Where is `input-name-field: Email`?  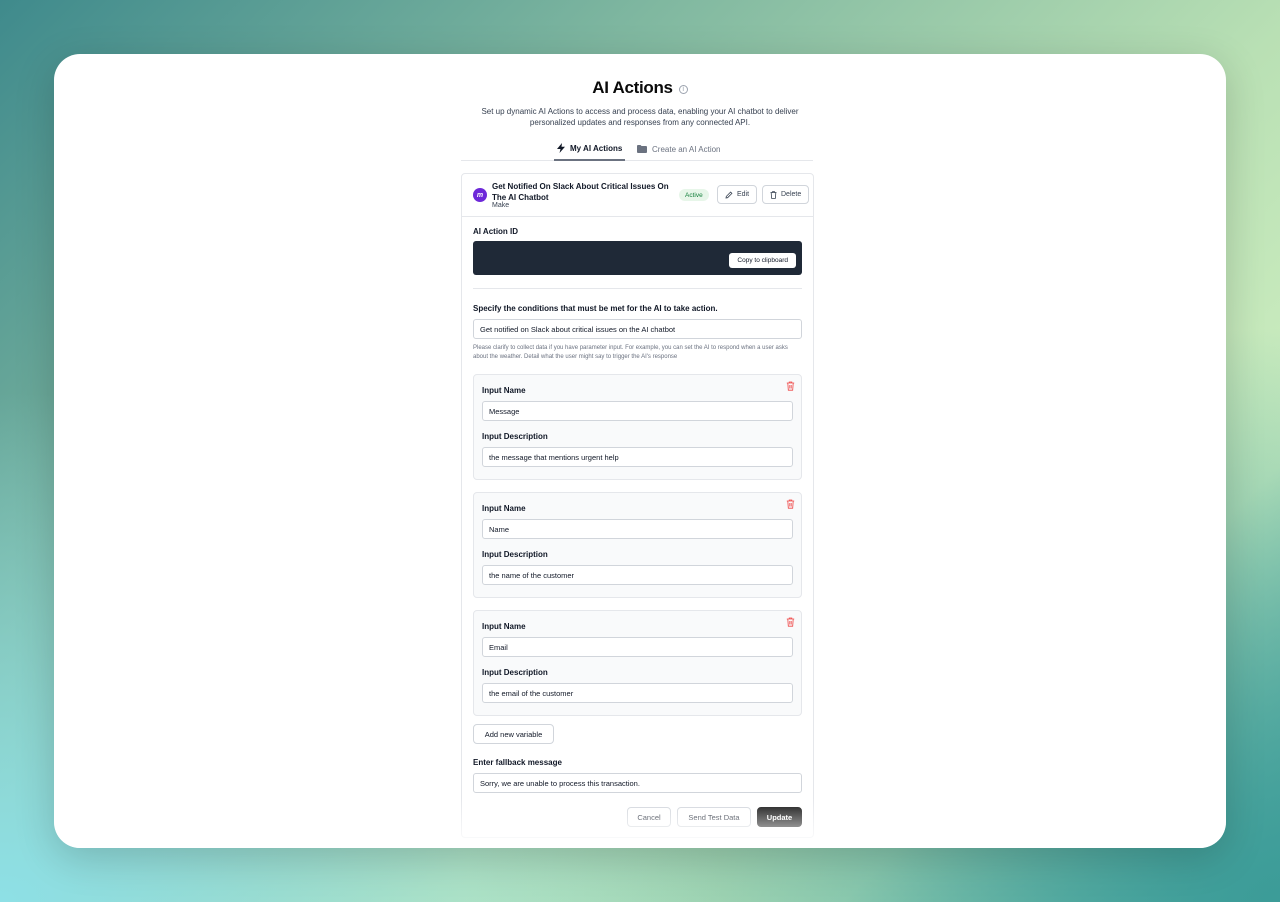
input-name-field: Email is located at coordinates (637, 647).